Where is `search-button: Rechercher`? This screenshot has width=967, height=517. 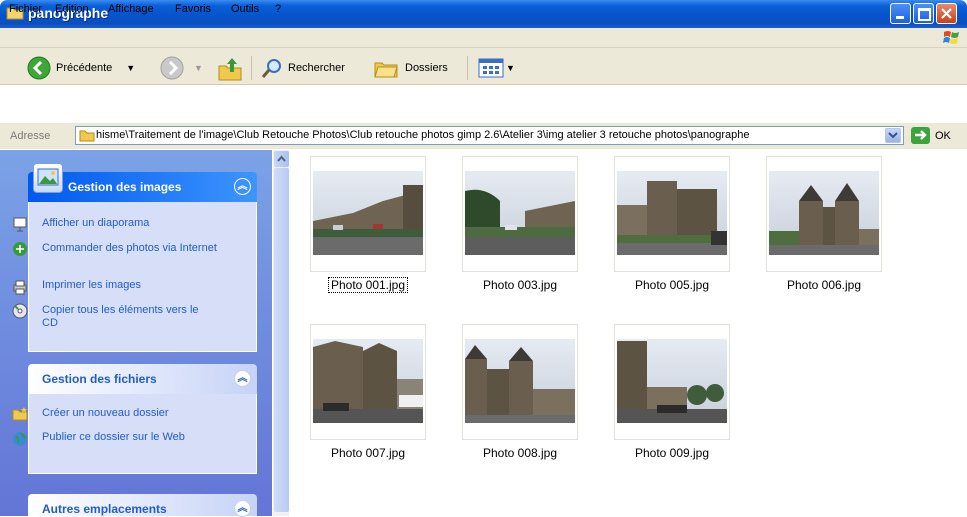 search-button: Rechercher is located at coordinates (303, 68).